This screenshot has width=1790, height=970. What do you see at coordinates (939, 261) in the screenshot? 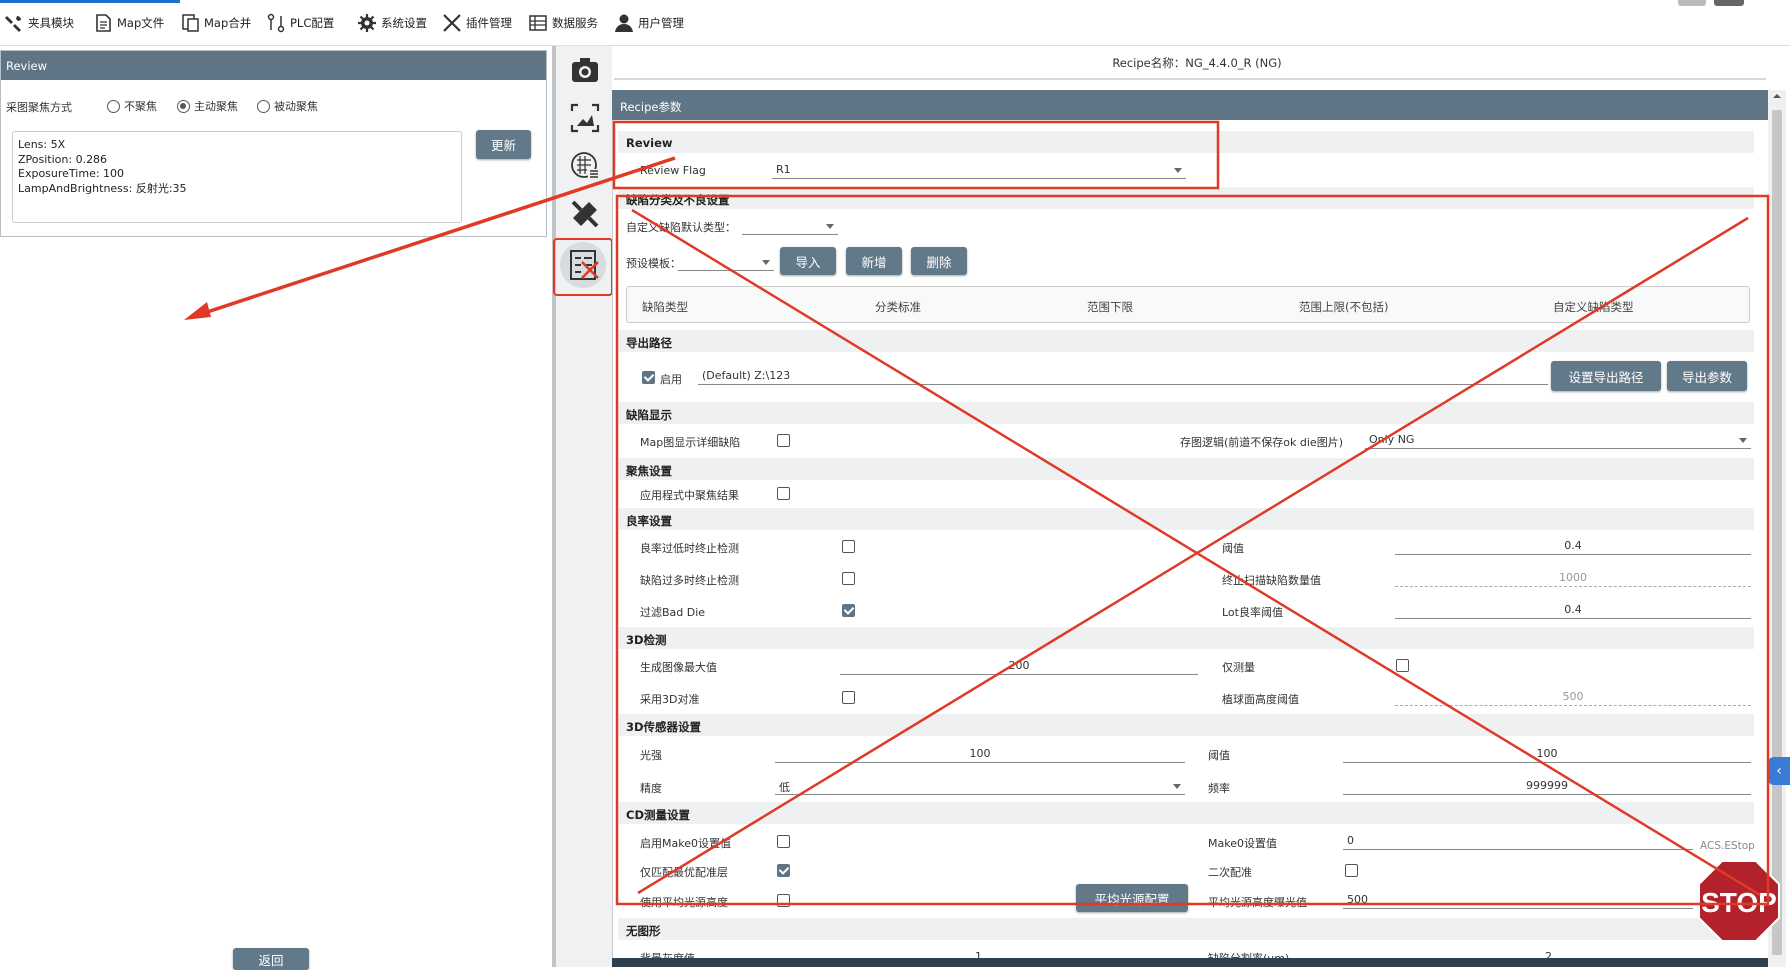
I see `delete-button: 删除` at bounding box center [939, 261].